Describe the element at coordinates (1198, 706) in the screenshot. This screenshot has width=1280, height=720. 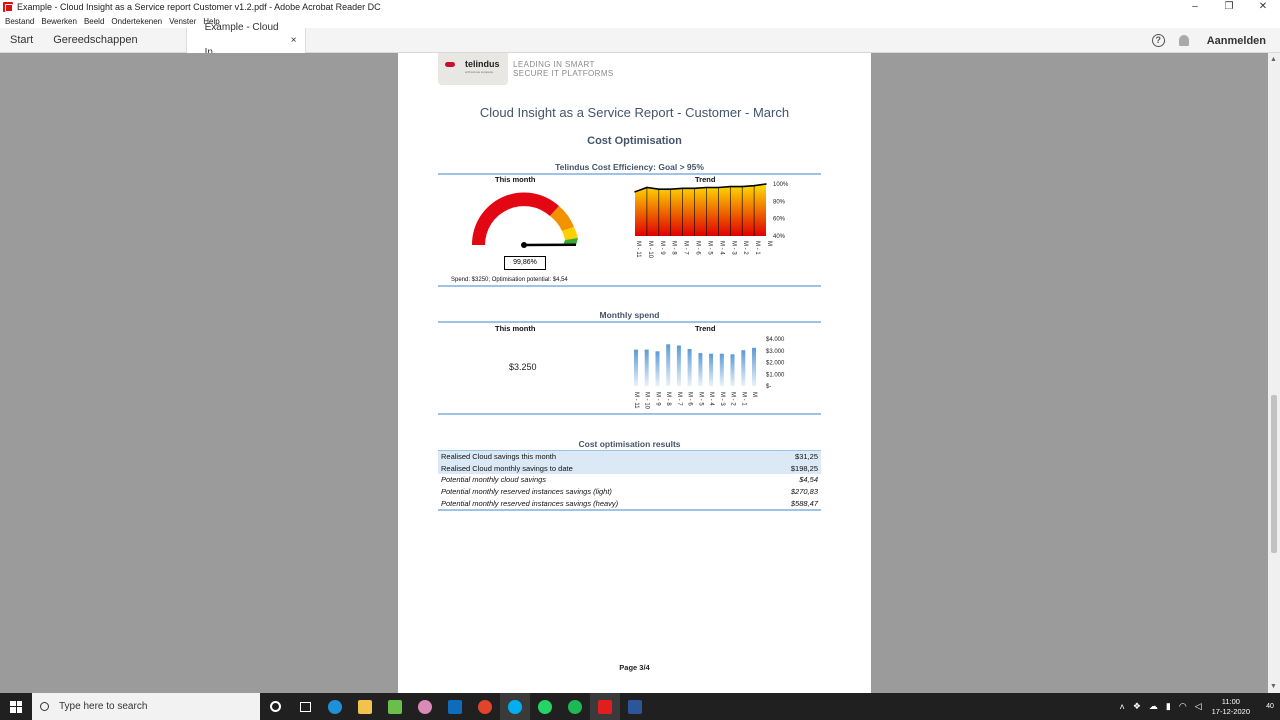
I see `volume-icon: ◁` at that location.